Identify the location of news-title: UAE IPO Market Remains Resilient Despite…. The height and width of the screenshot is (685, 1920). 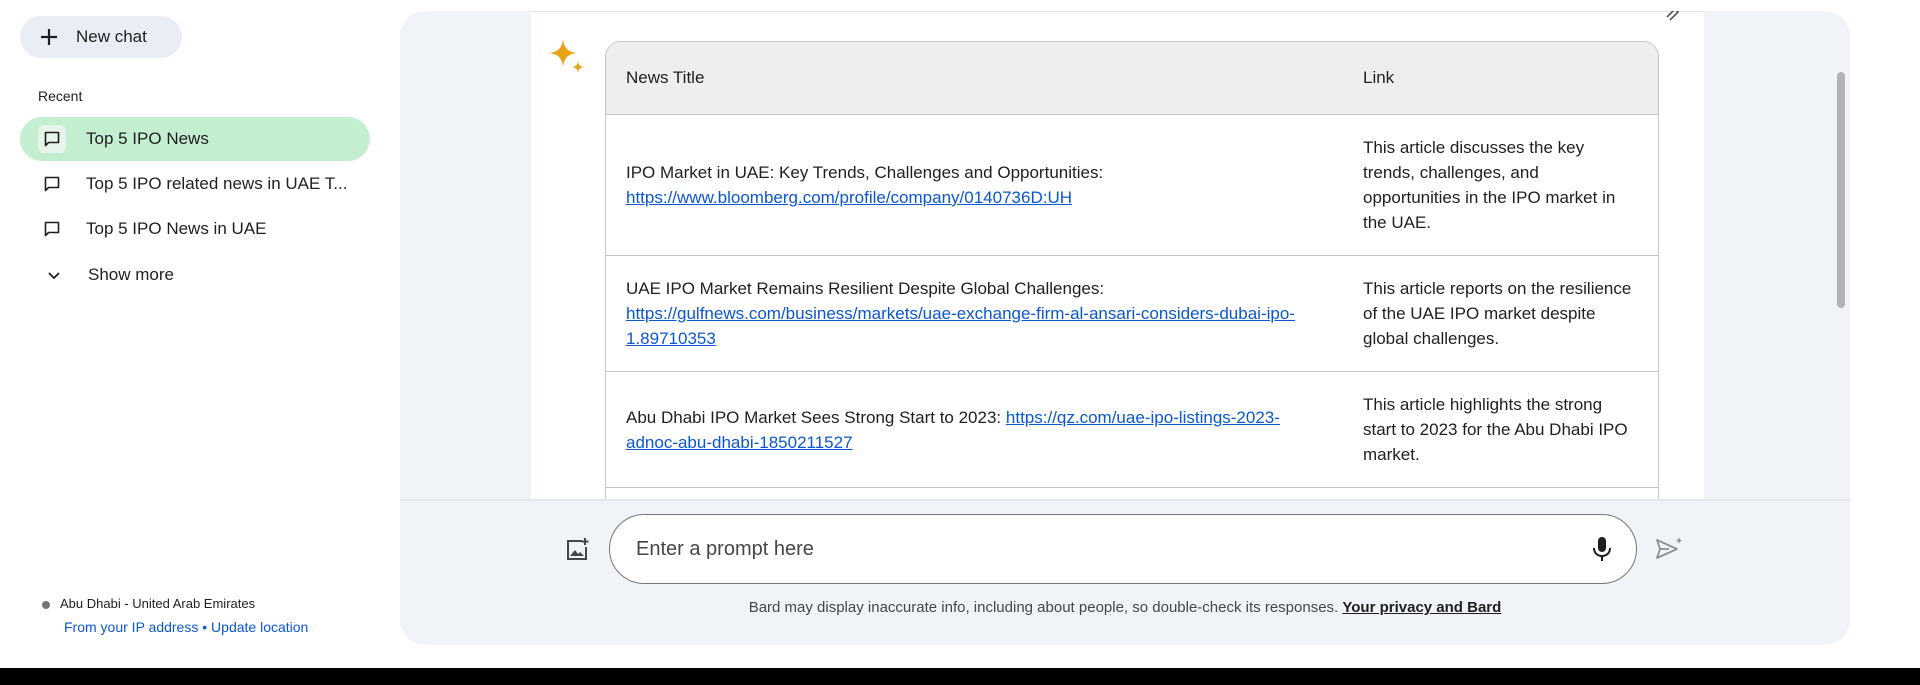
(865, 288).